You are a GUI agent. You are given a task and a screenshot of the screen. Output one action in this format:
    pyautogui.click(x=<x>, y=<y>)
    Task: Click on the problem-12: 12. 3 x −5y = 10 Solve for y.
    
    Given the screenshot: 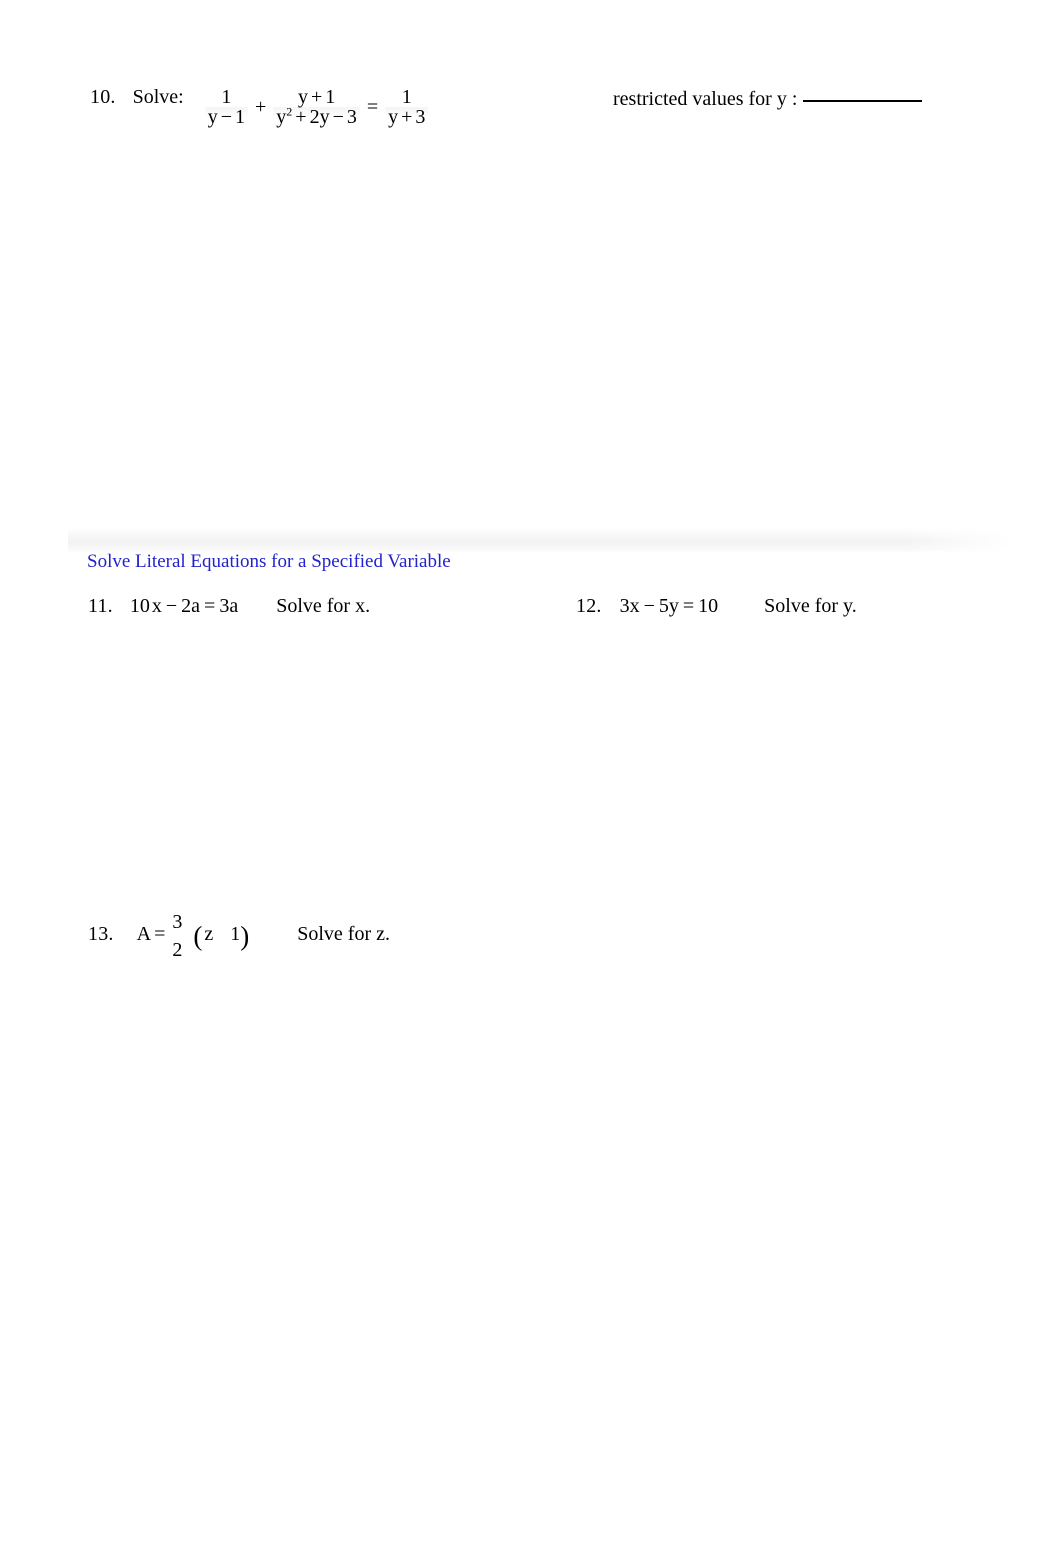 What is the action you would take?
    pyautogui.click(x=716, y=606)
    